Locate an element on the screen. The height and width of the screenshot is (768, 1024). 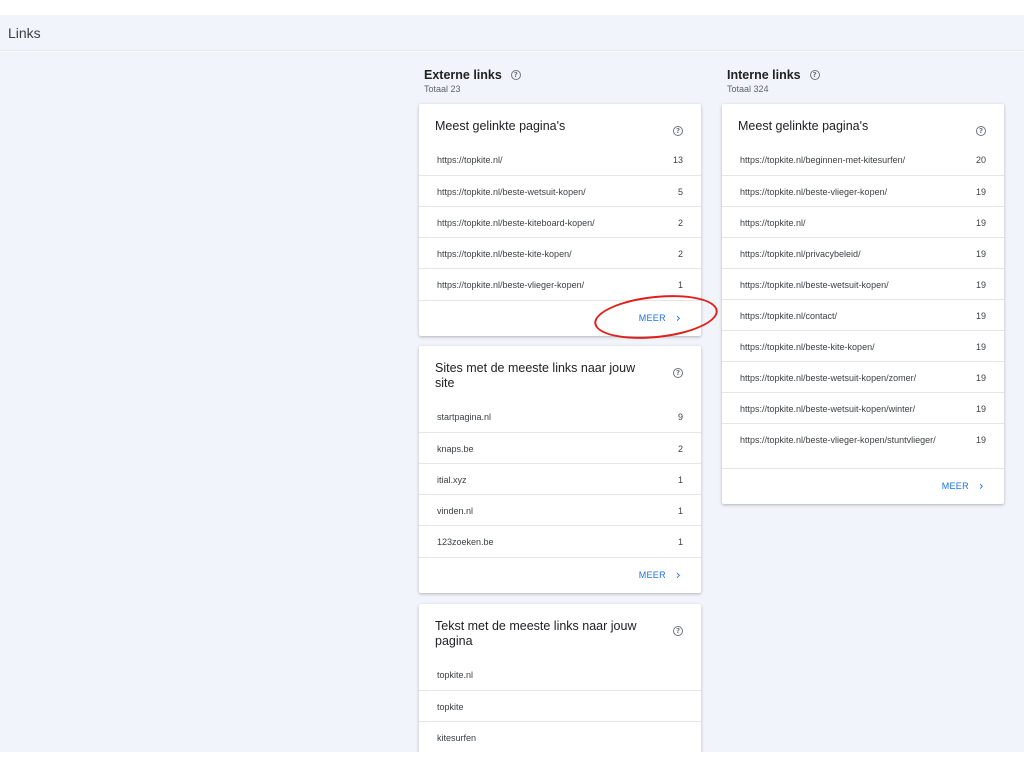
table-row: https://topkite.nl/contact/19 is located at coordinates (863, 314).